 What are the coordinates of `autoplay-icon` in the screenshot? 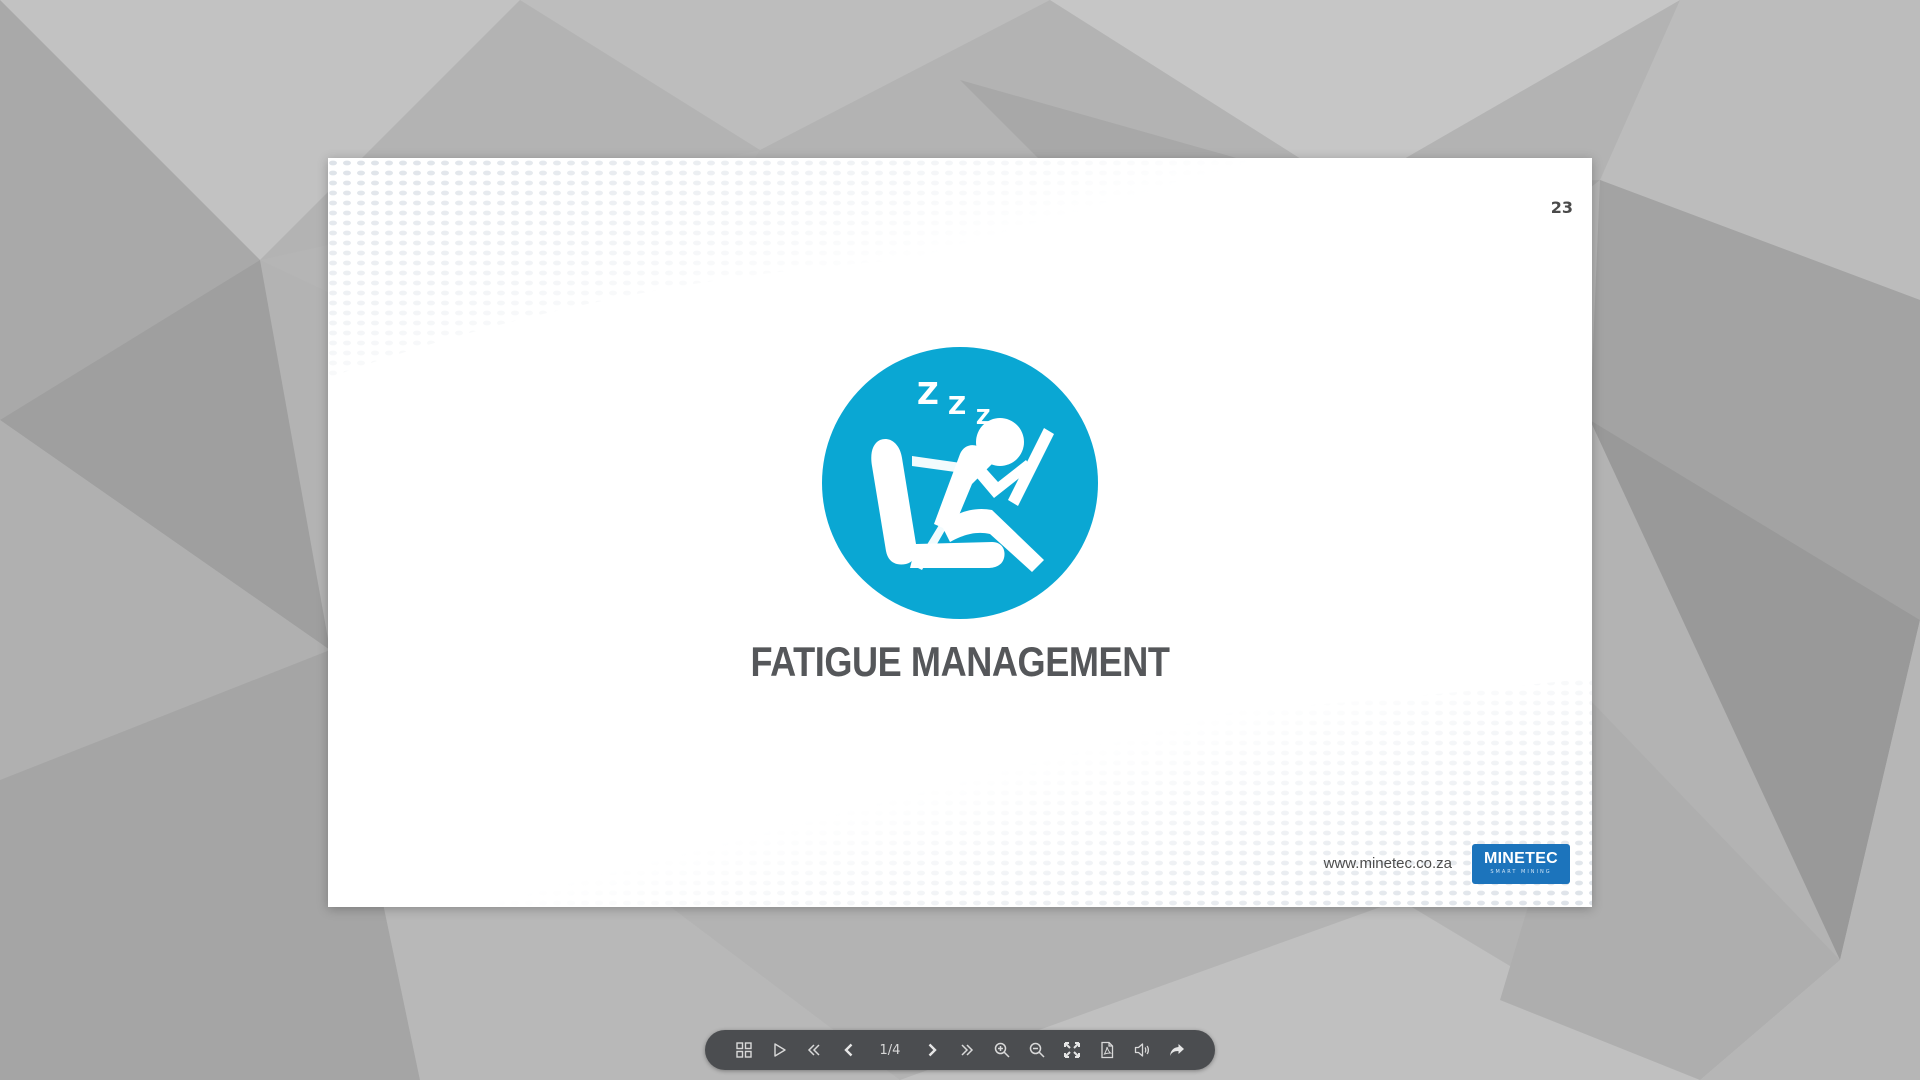 It's located at (778, 1050).